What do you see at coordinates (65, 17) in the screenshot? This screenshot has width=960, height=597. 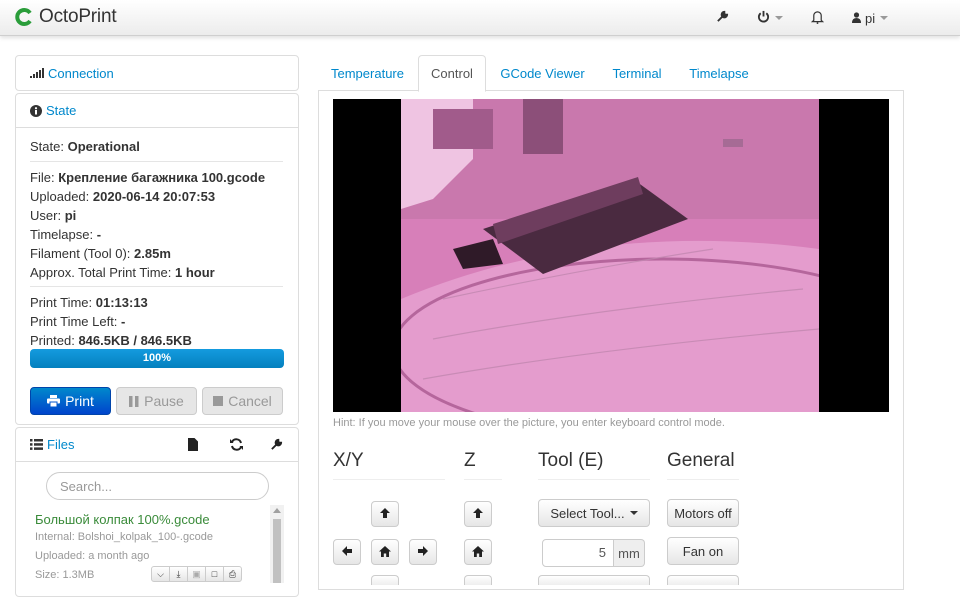 I see `brand: OctoPrint` at bounding box center [65, 17].